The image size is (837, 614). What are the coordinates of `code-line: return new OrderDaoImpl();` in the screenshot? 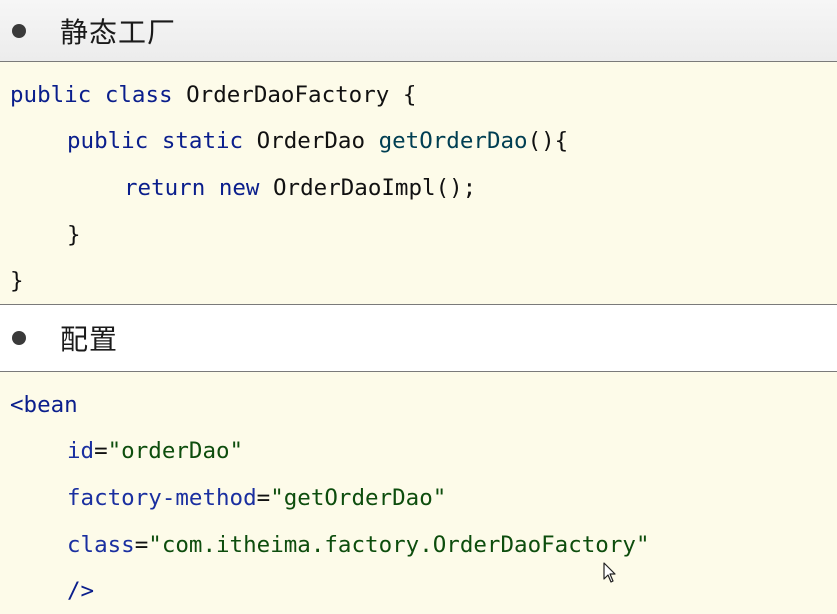 It's located at (300, 188).